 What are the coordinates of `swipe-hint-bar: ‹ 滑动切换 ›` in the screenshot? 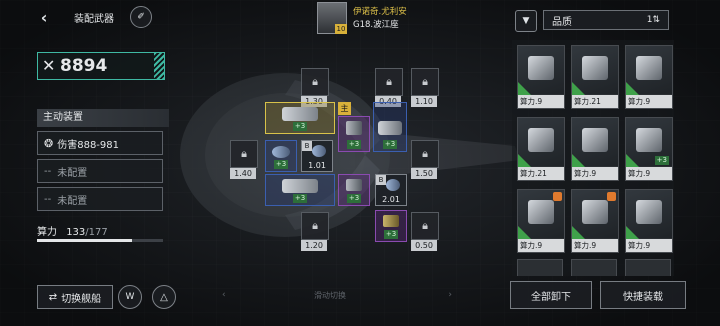 It's located at (337, 296).